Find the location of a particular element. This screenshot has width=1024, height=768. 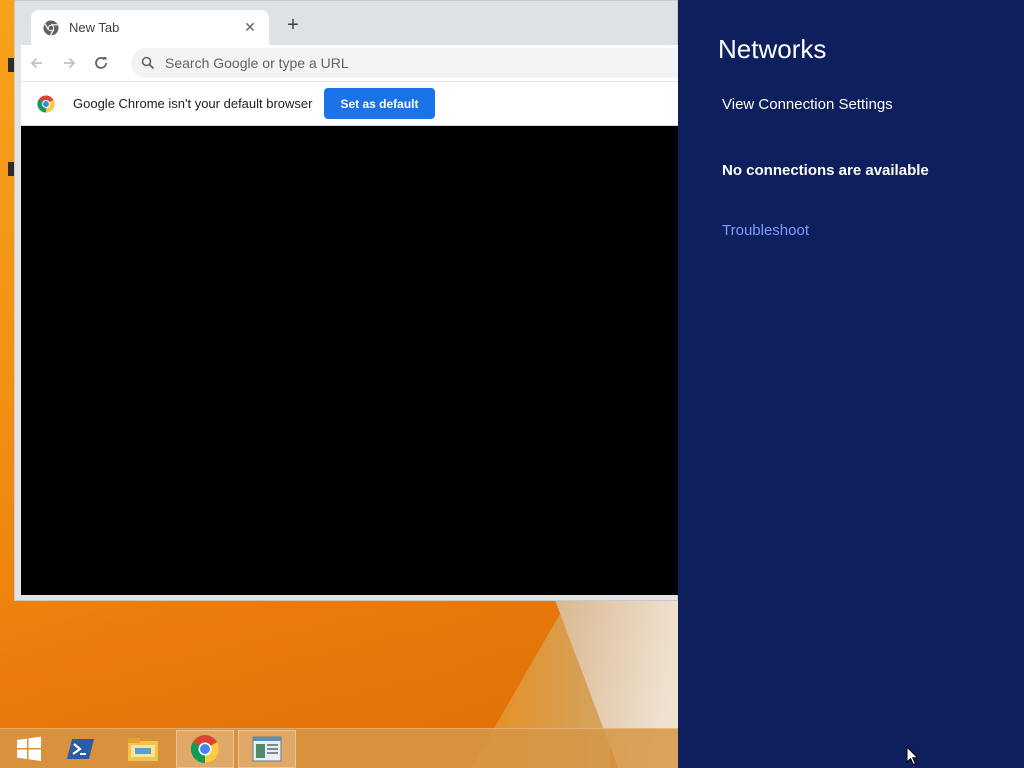

infobar-message: Google Chrome isn't your default browser is located at coordinates (193, 103).